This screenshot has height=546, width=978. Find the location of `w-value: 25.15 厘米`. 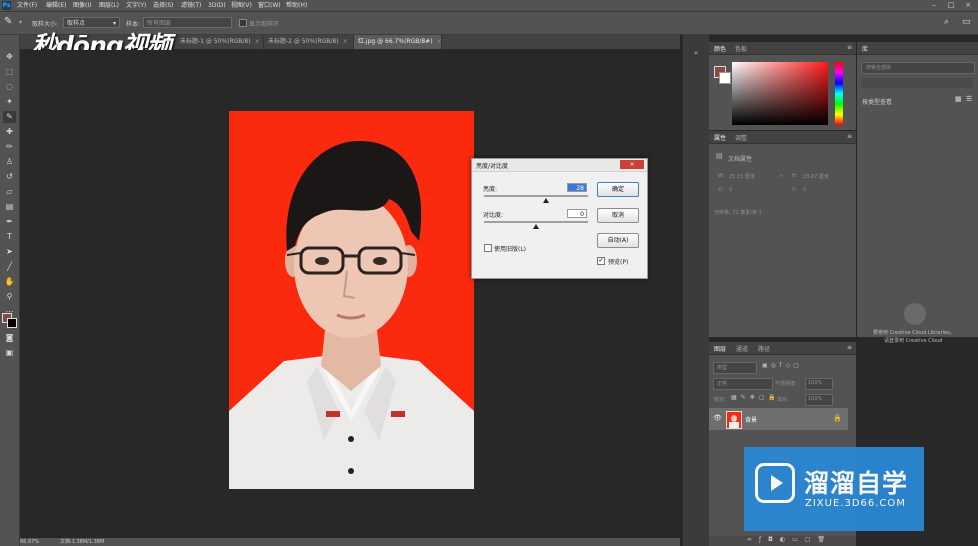

w-value: 25.15 厘米 is located at coordinates (742, 176).